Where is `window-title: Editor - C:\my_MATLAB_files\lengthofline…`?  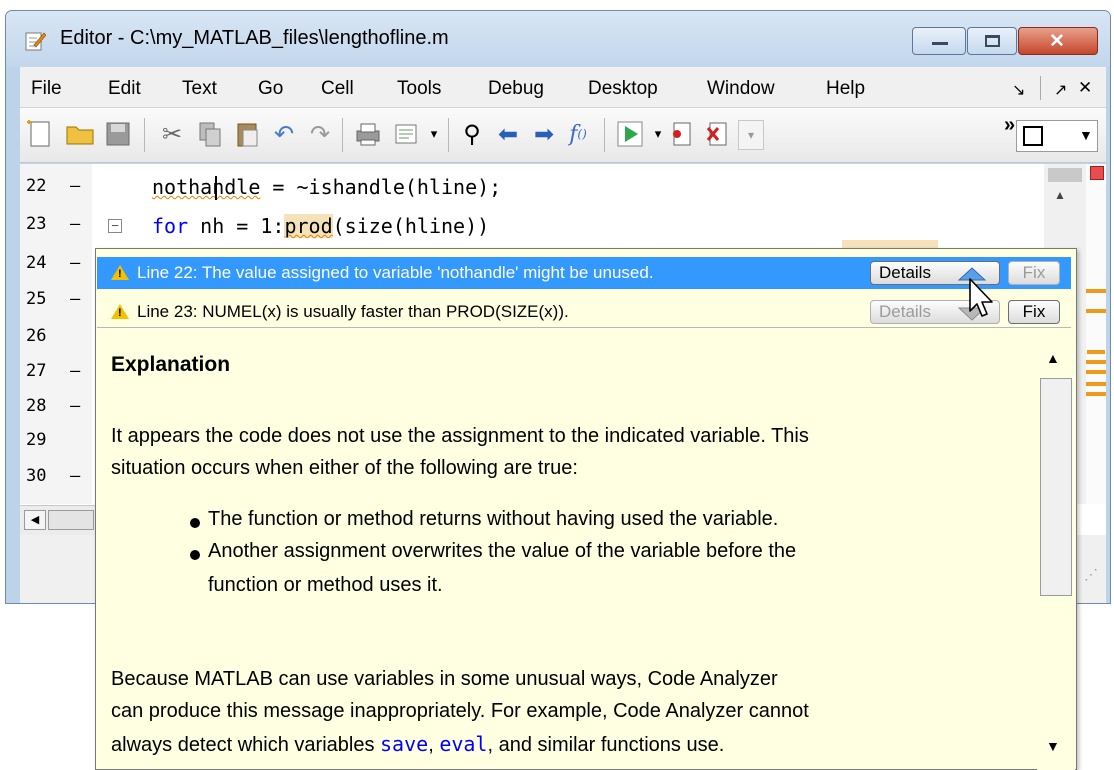
window-title: Editor - C:\my_MATLAB_files\lengthofline… is located at coordinates (254, 38).